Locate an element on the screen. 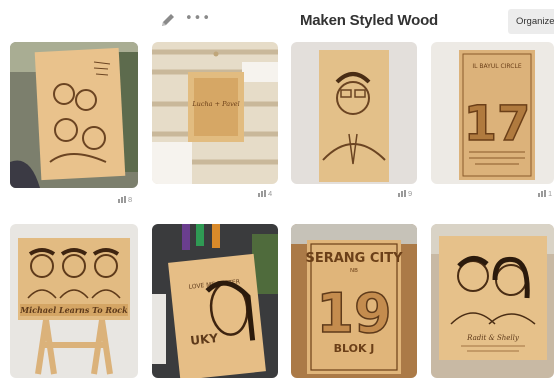 The height and width of the screenshot is (378, 554). pin4-engraved-header: IL BAYUL CIRCLE is located at coordinates (496, 66).